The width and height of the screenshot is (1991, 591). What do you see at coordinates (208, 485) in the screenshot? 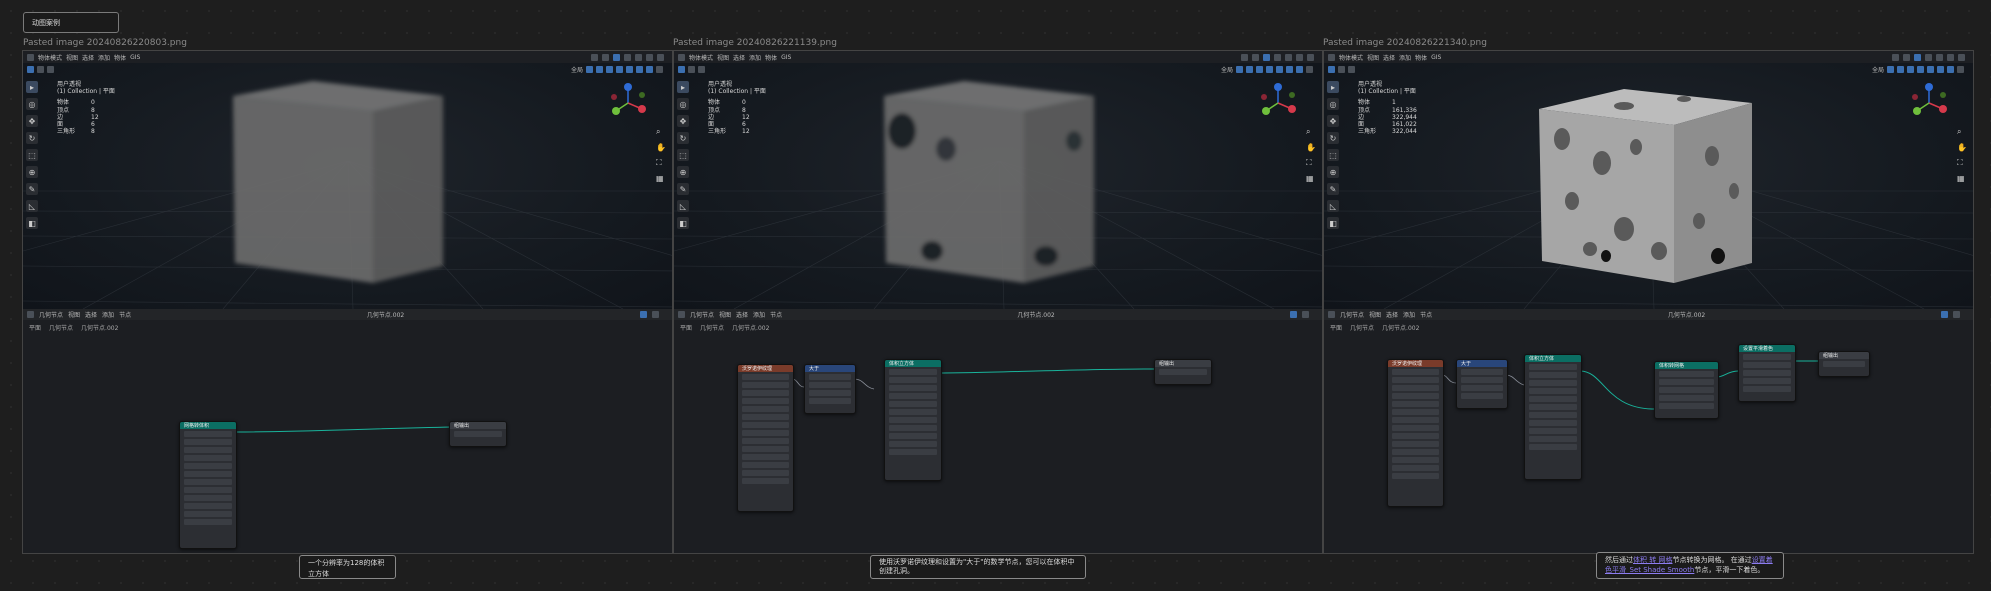
I see `node-mesh-to-volume: 网格转体积` at bounding box center [208, 485].